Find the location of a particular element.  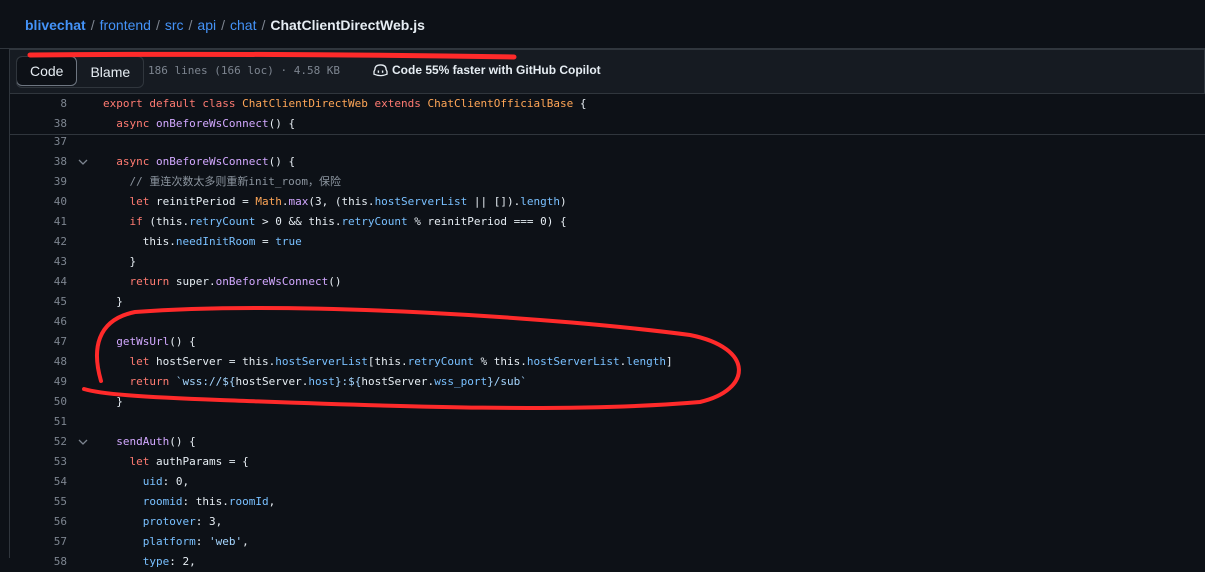

code-token: % reinitPeriod === 0) { is located at coordinates (487, 221).